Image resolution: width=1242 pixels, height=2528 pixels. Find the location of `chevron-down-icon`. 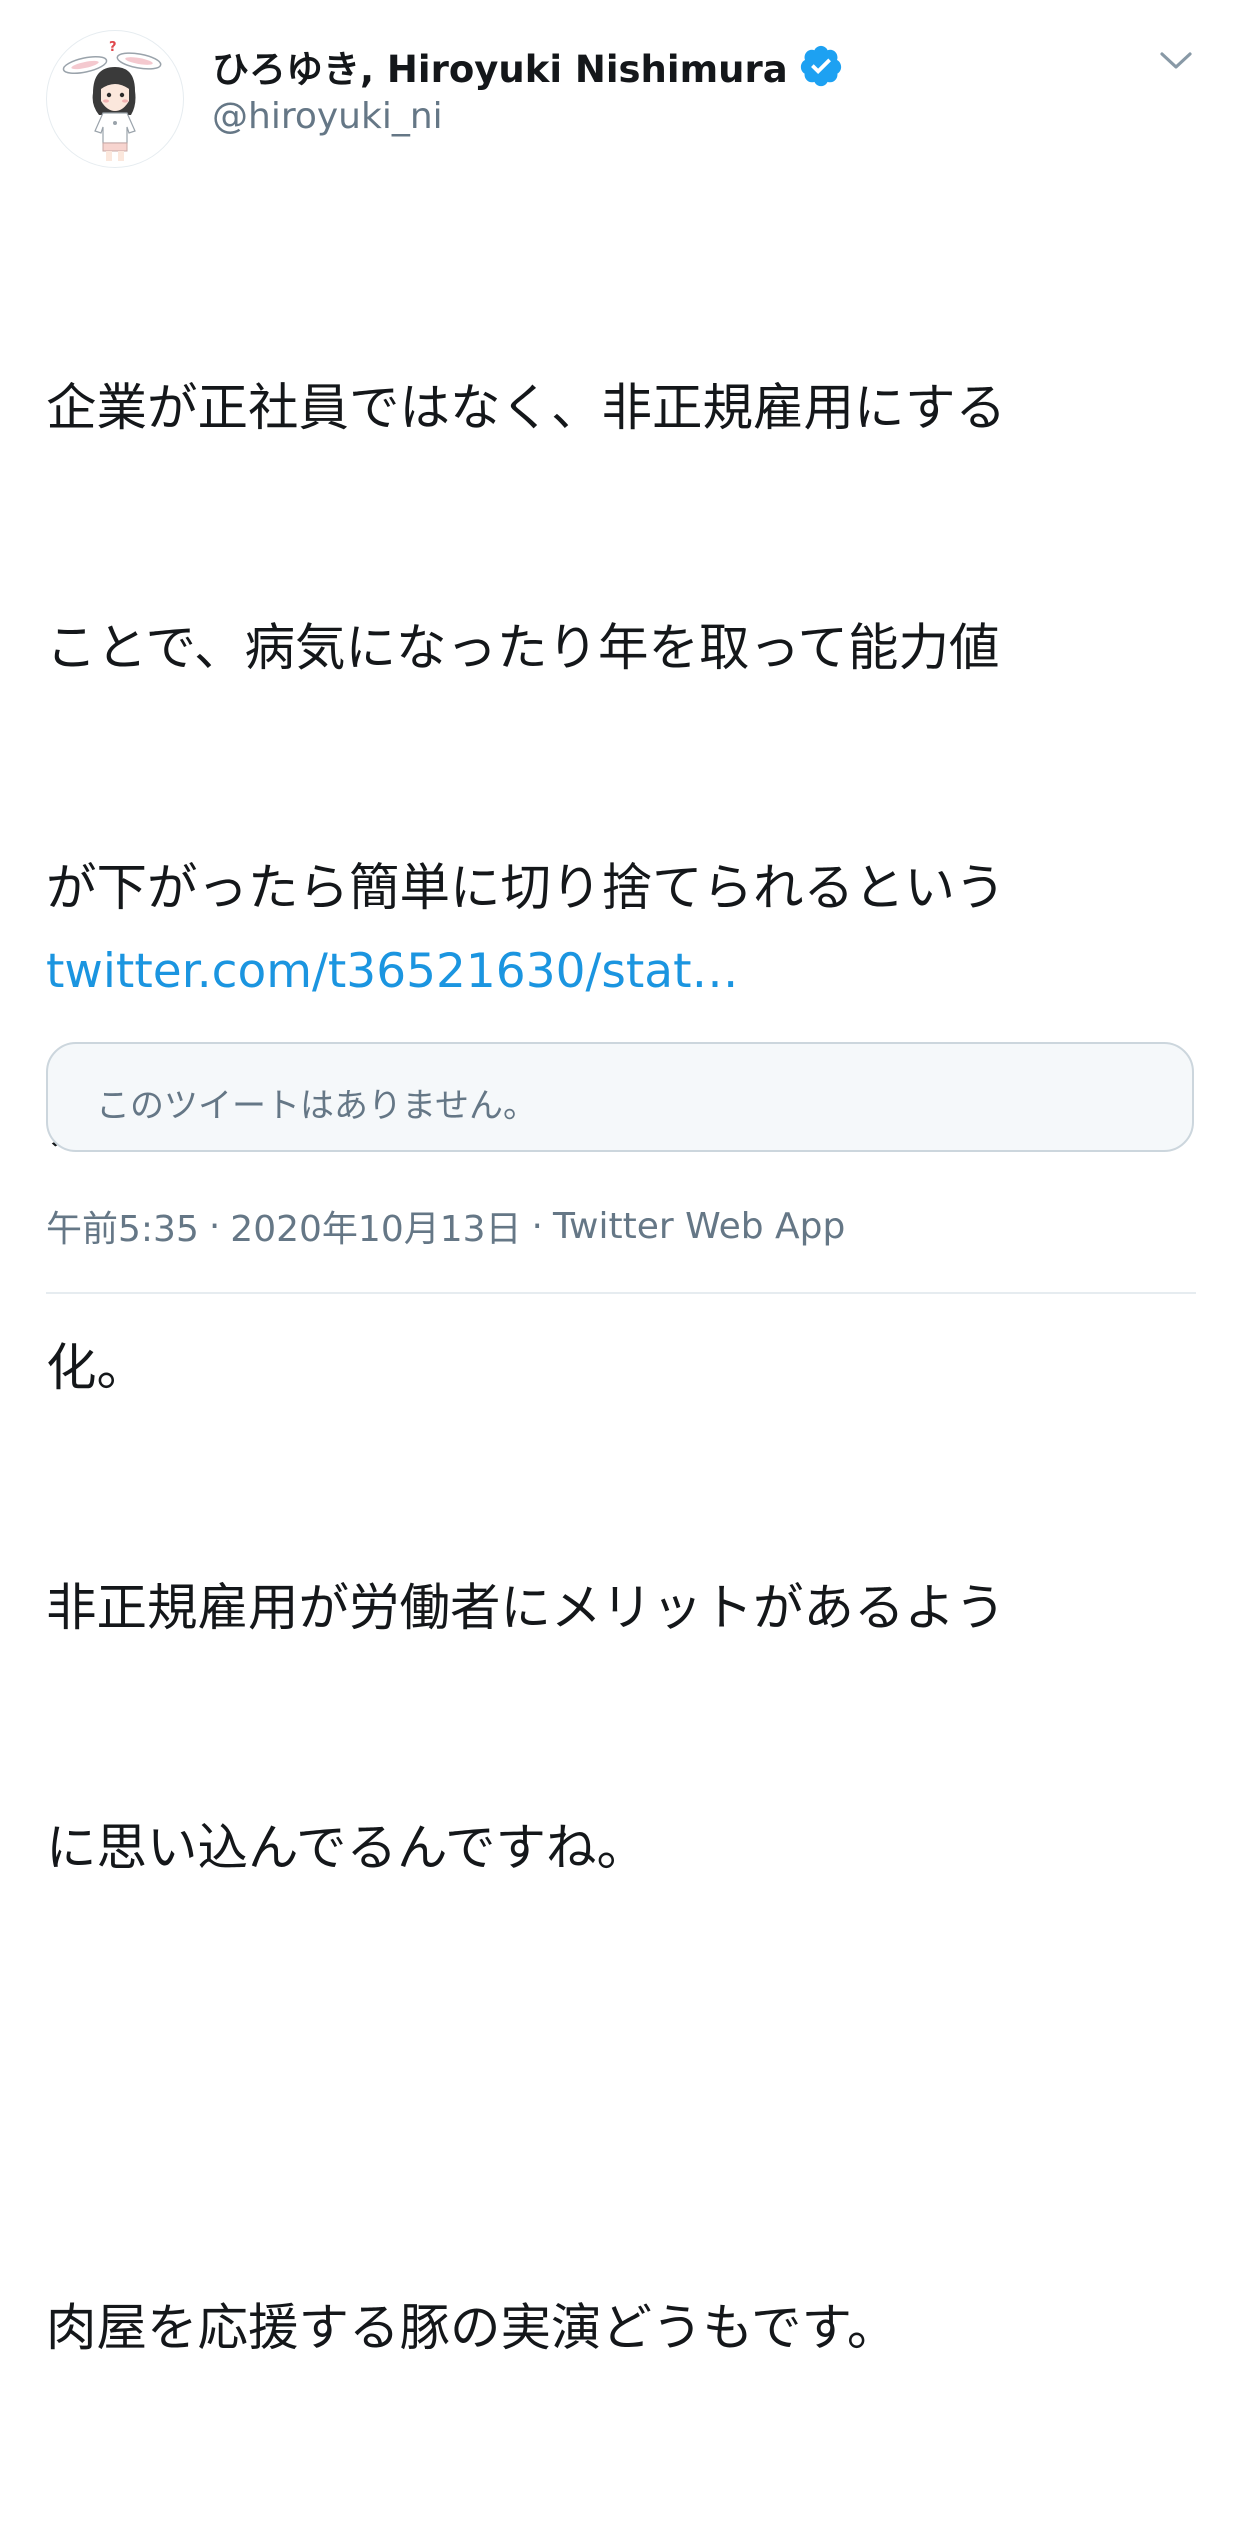

chevron-down-icon is located at coordinates (1176, 60).